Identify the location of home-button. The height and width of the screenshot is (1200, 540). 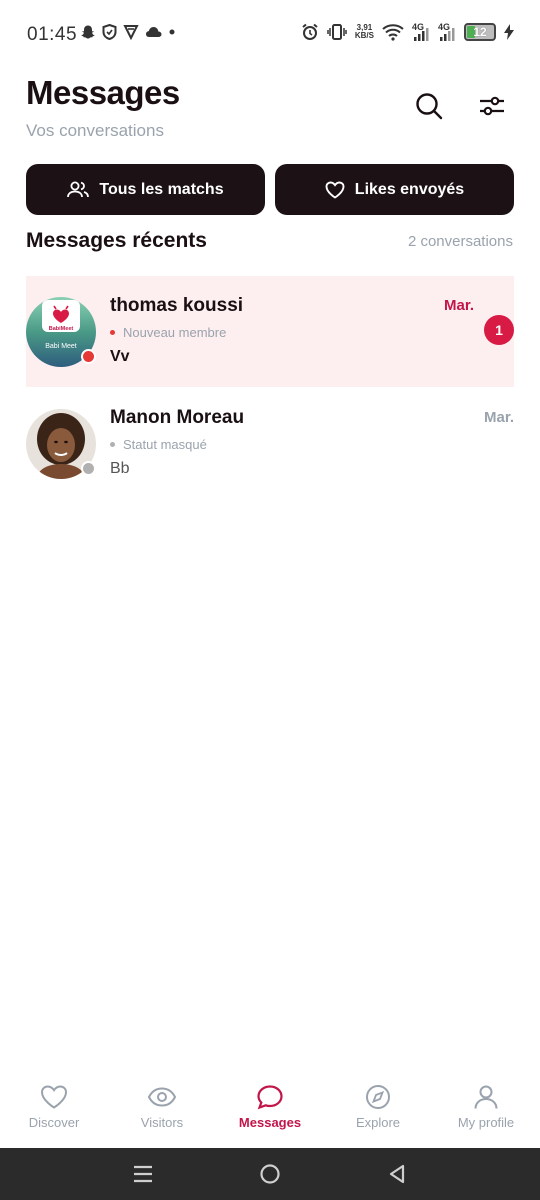
(270, 1174).